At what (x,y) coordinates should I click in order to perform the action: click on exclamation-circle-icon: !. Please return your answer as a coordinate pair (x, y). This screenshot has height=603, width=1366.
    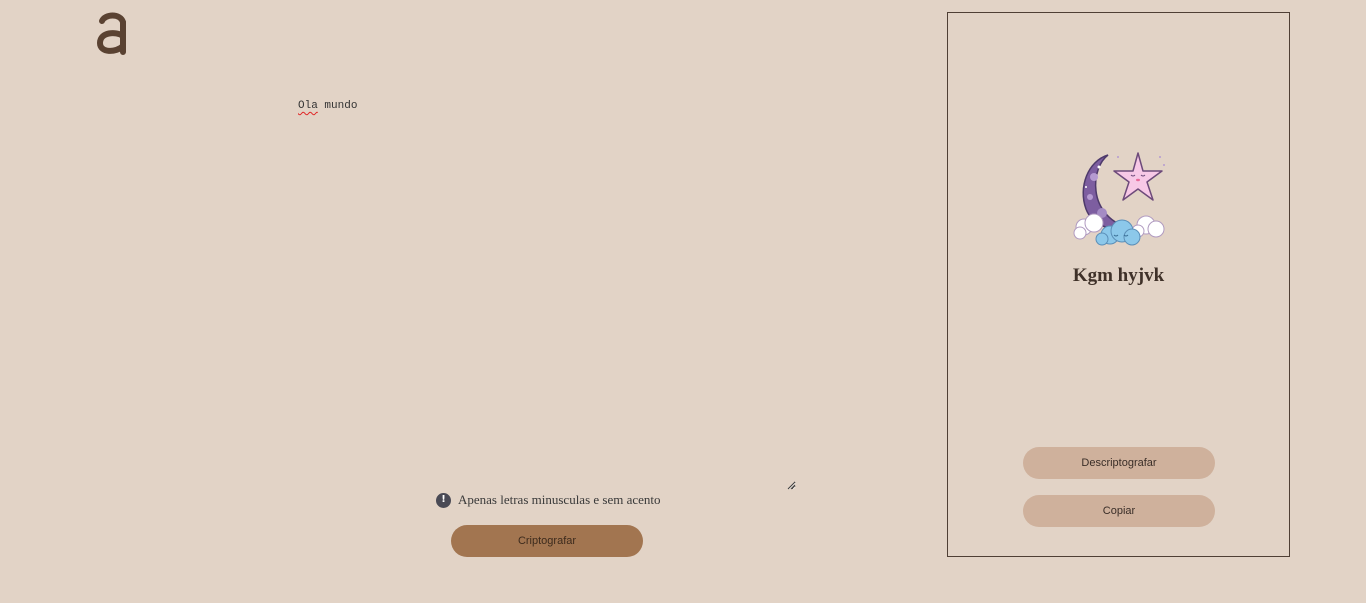
    Looking at the image, I should click on (443, 500).